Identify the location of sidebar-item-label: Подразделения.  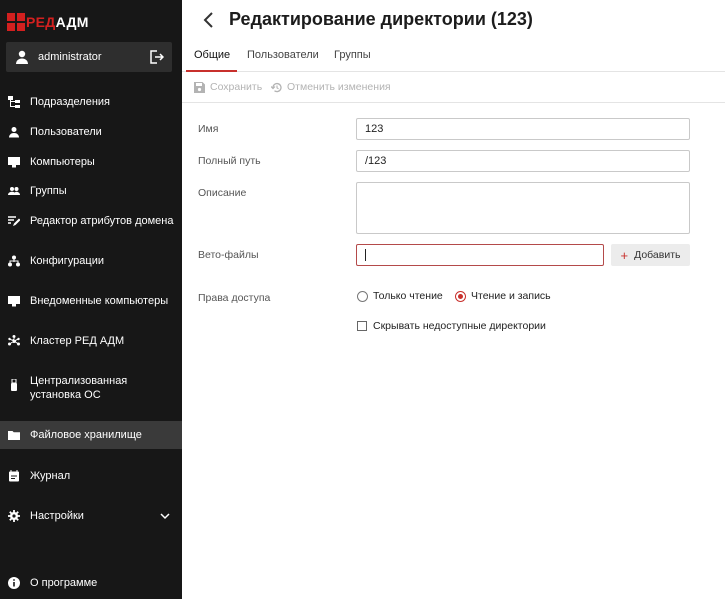
(70, 102).